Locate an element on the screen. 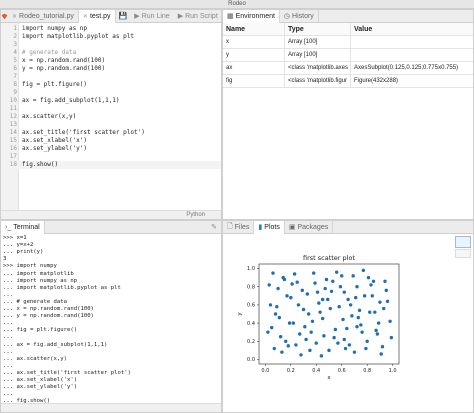  line-number: 11 is located at coordinates (13, 108).